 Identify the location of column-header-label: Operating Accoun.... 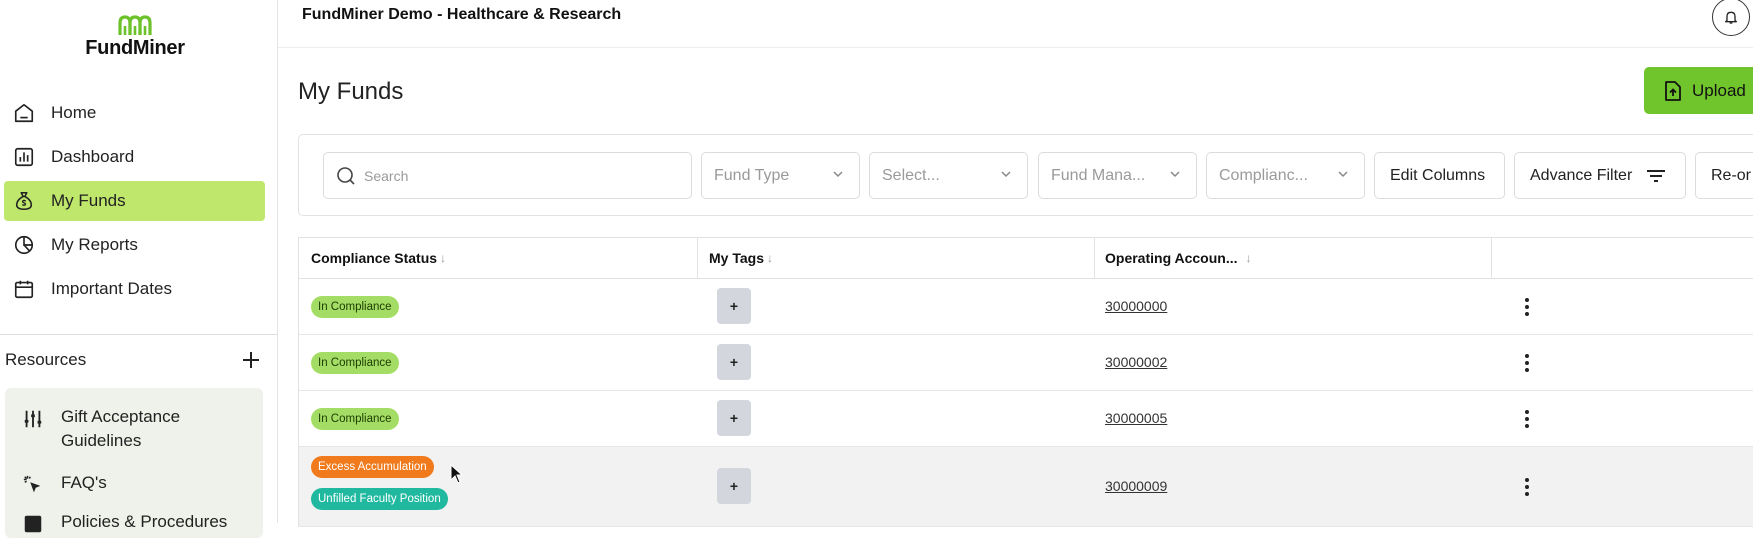
(1171, 258).